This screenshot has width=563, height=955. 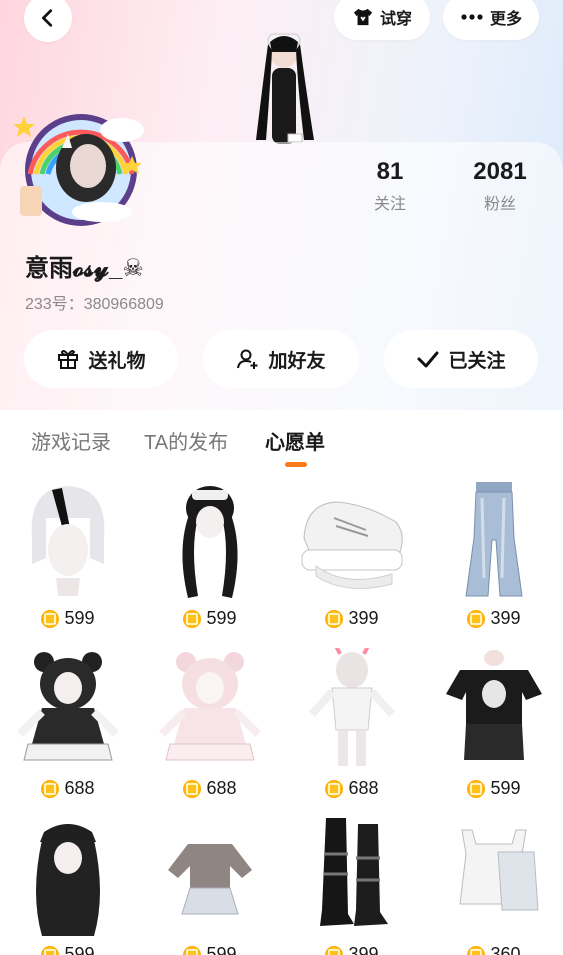 What do you see at coordinates (477, 361) in the screenshot?
I see `followed-label: 已关注` at bounding box center [477, 361].